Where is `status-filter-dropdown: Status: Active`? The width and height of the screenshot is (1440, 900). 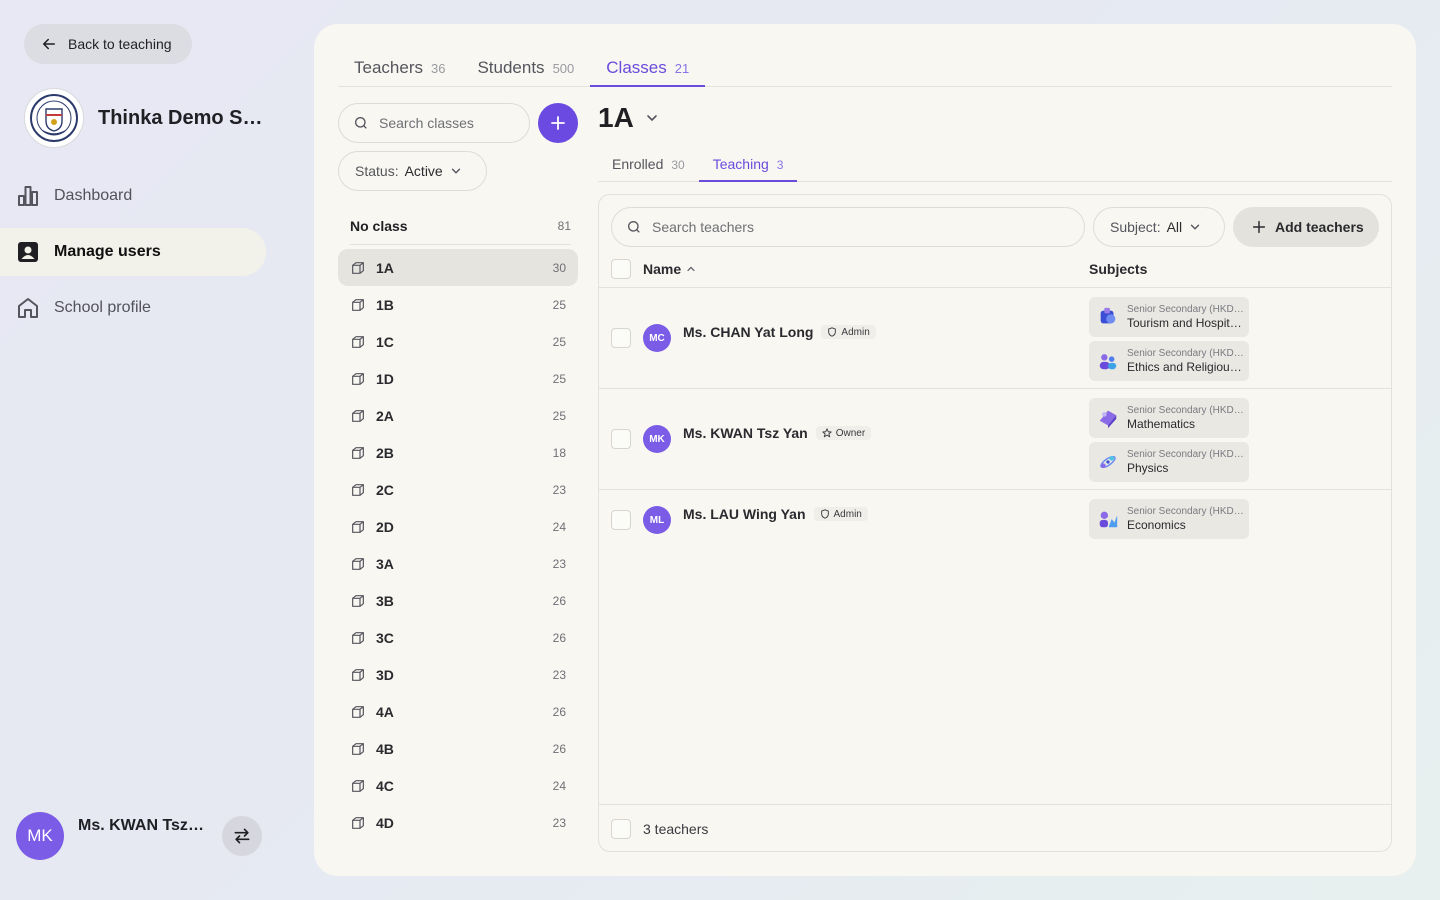 status-filter-dropdown: Status: Active is located at coordinates (412, 171).